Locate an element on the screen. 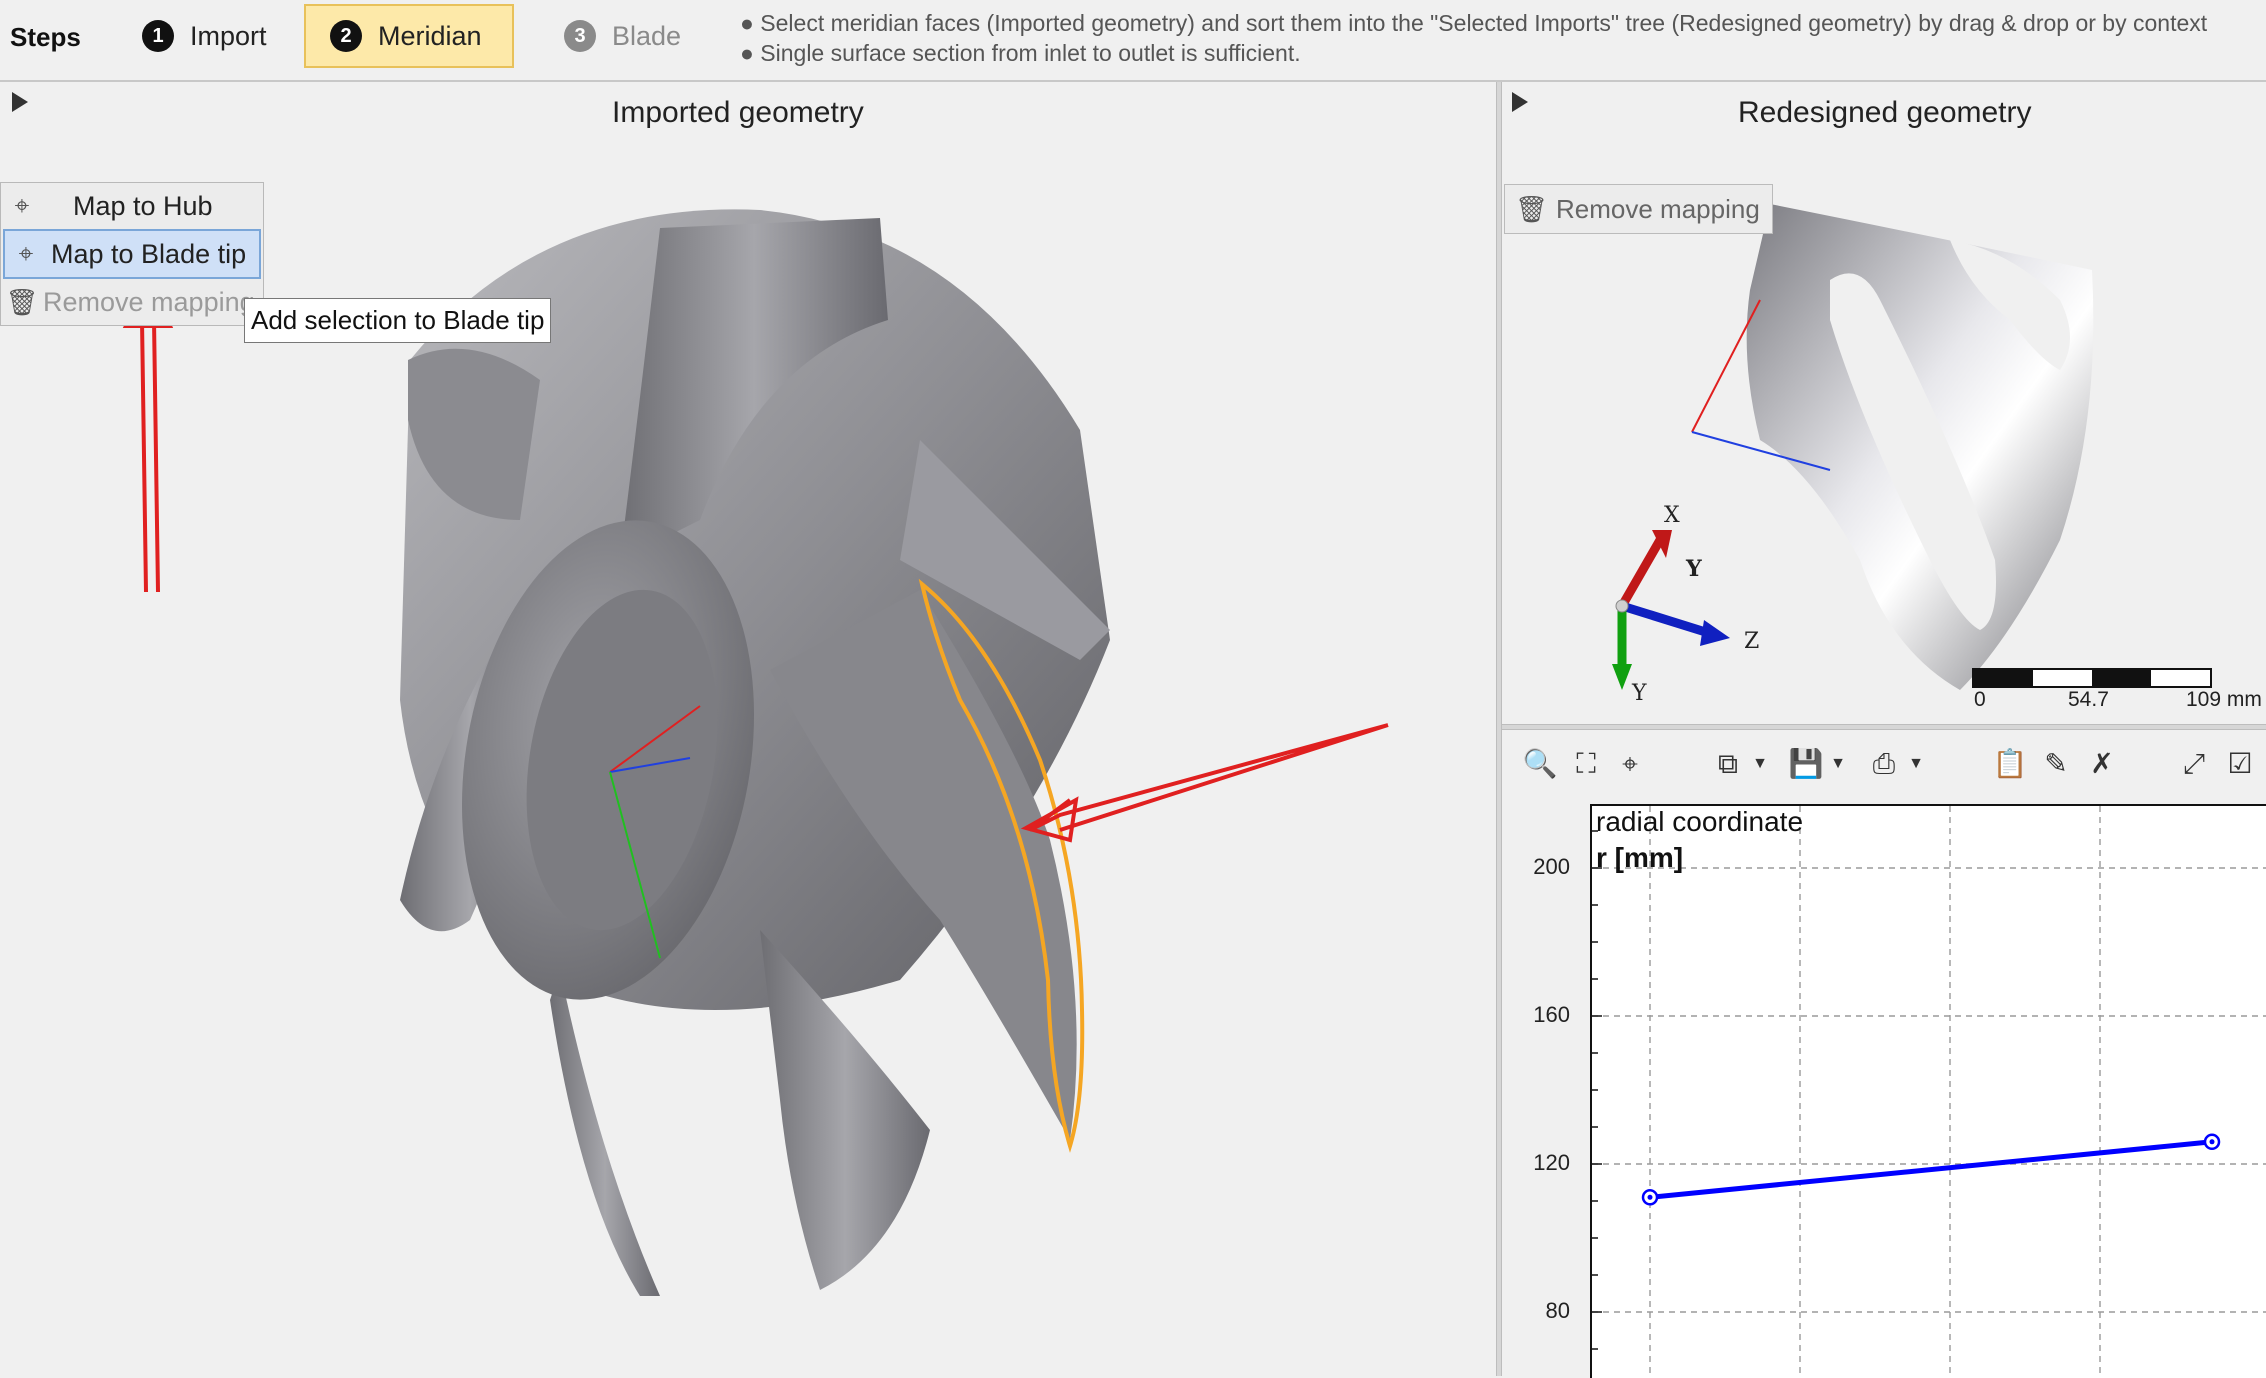 Image resolution: width=2266 pixels, height=1378 pixels. step-number: 3 is located at coordinates (580, 36).